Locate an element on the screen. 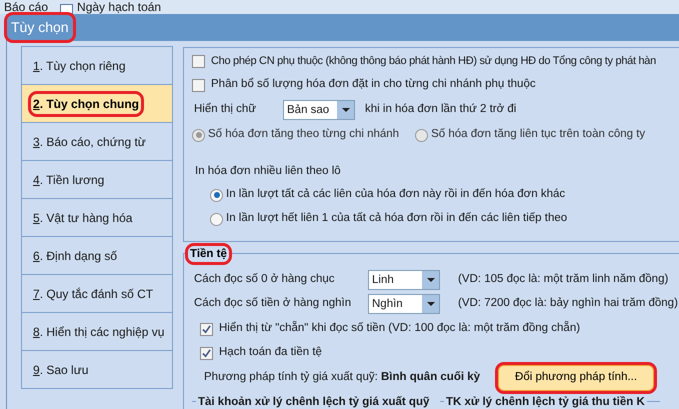  checkbox-label: Hiển thị từ "chẵn" khi đọc số tiền (VD: 100 đọc là: một trăm đồng chẵn) is located at coordinates (399, 328).